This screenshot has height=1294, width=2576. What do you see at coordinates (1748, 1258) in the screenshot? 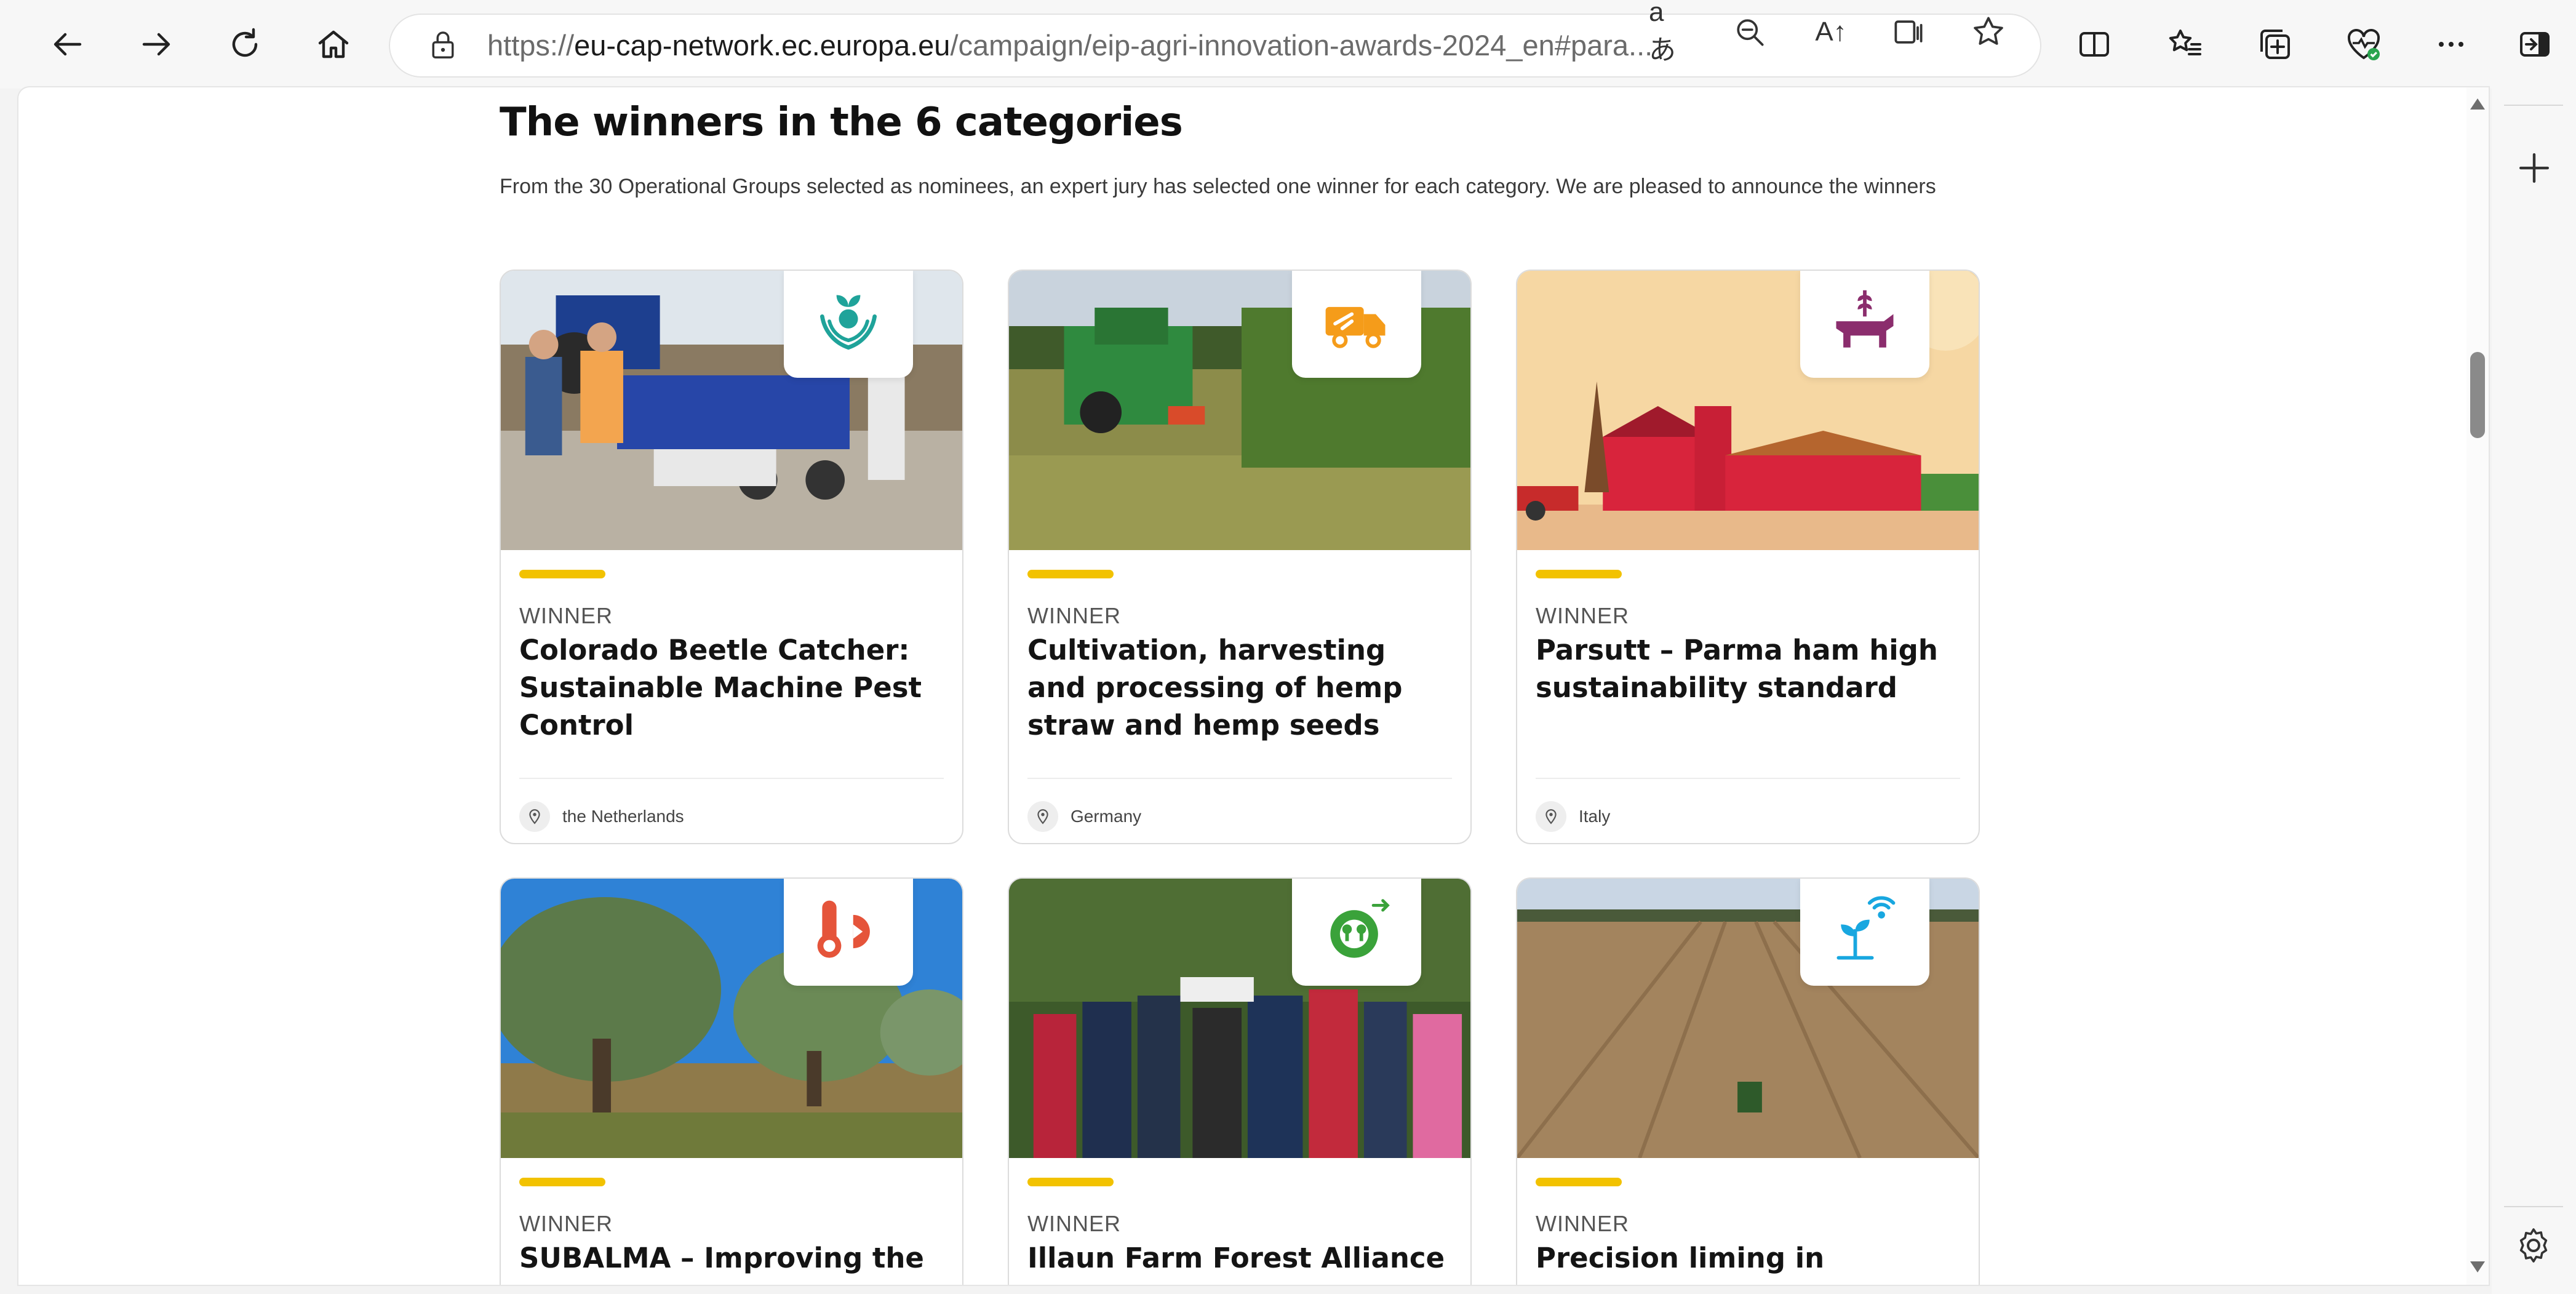
I see `card-title: Precision liming in` at bounding box center [1748, 1258].